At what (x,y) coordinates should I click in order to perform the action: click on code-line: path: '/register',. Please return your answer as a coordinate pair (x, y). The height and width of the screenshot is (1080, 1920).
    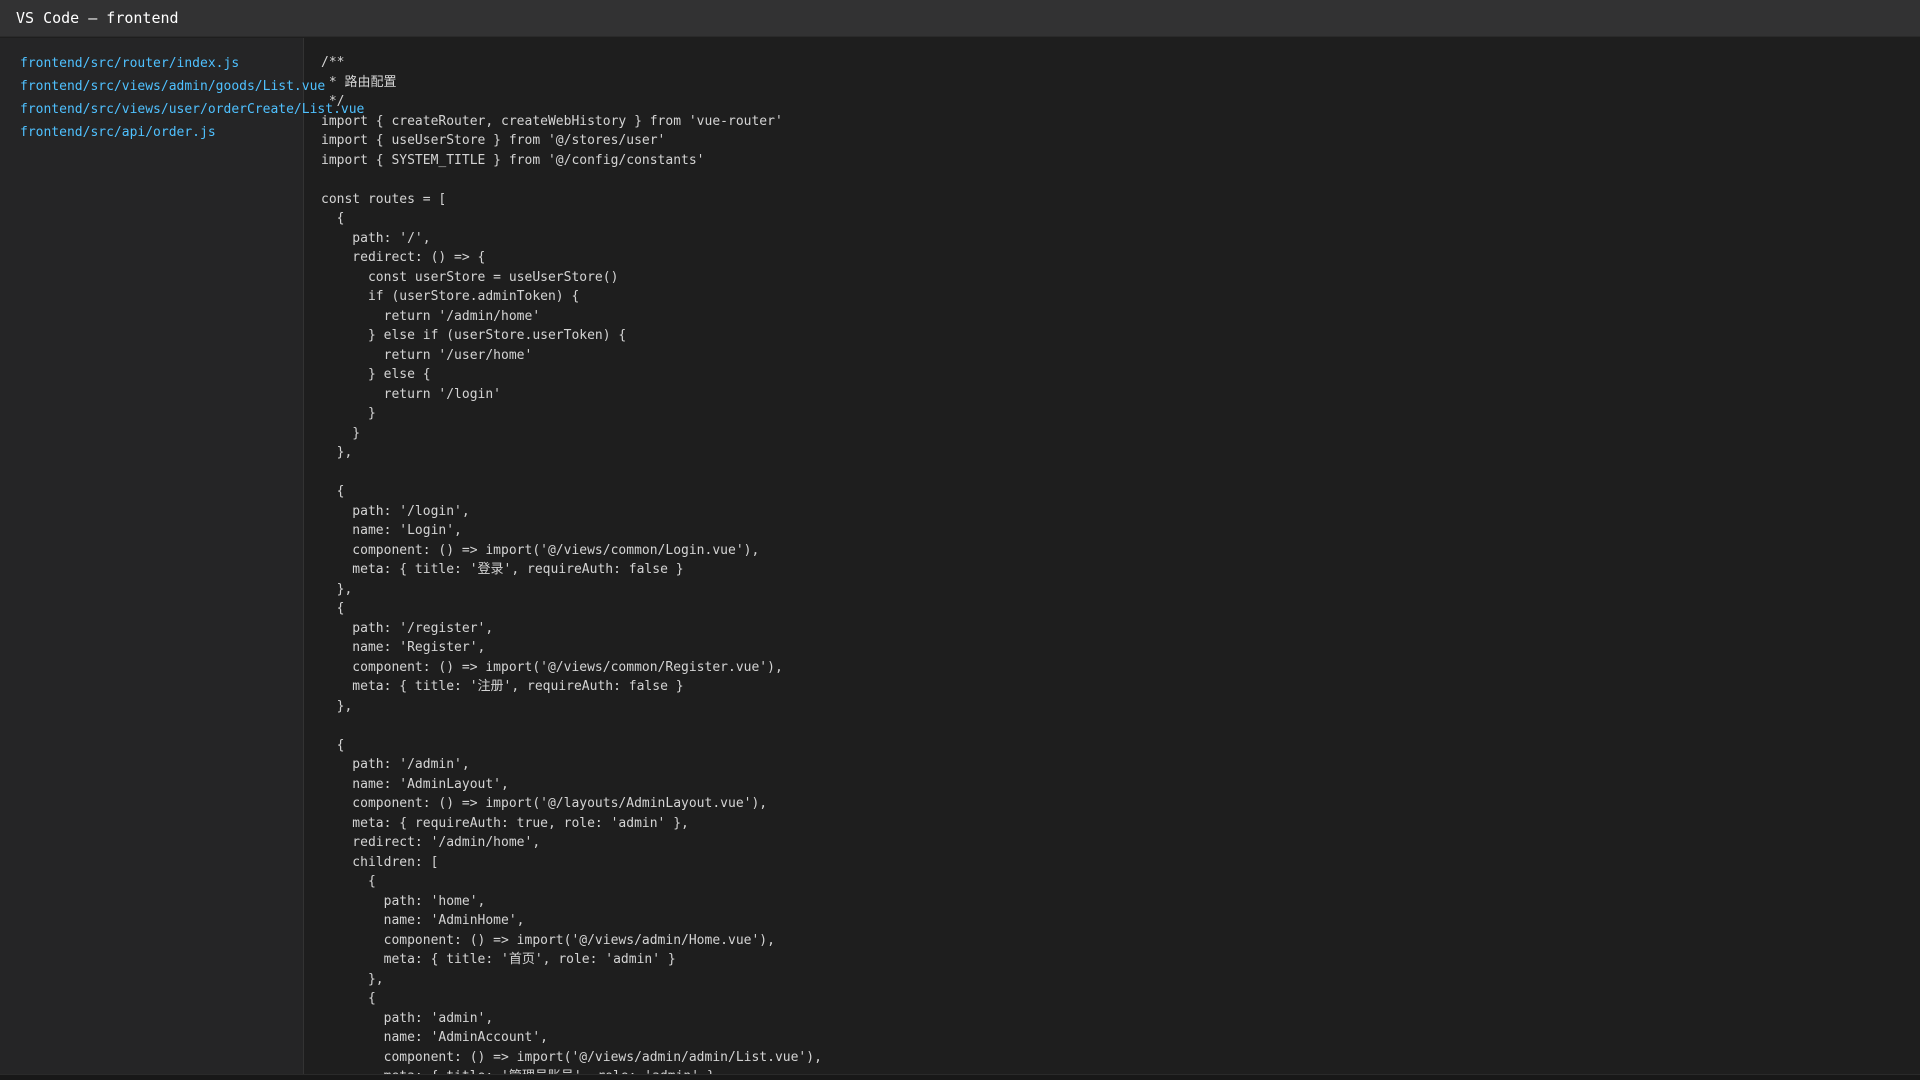
    Looking at the image, I should click on (407, 628).